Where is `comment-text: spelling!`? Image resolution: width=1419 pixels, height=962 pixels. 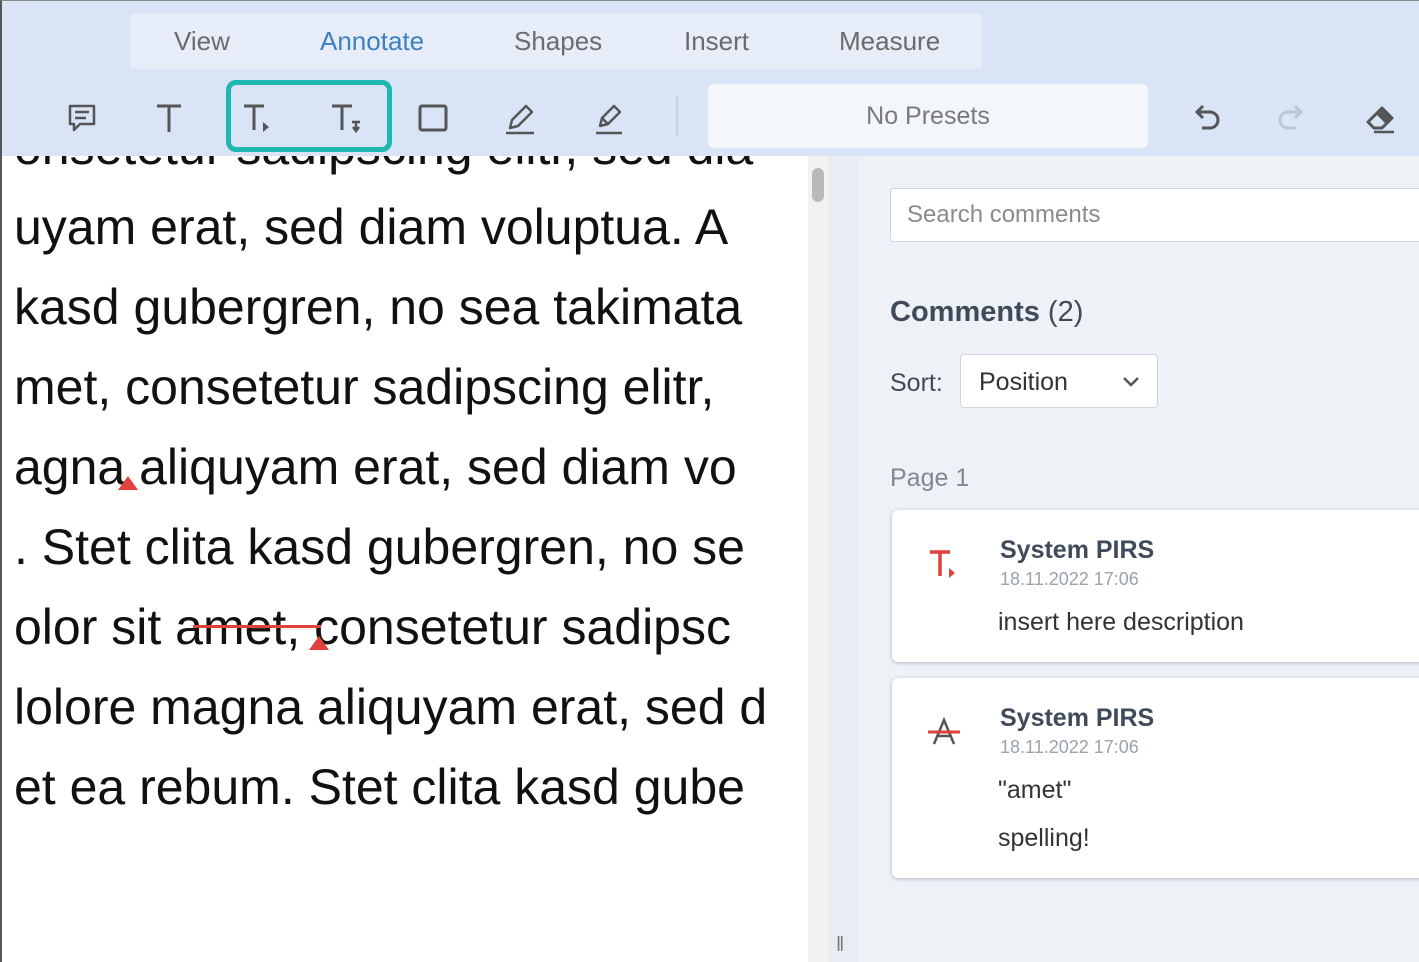
comment-text: spelling! is located at coordinates (1044, 838).